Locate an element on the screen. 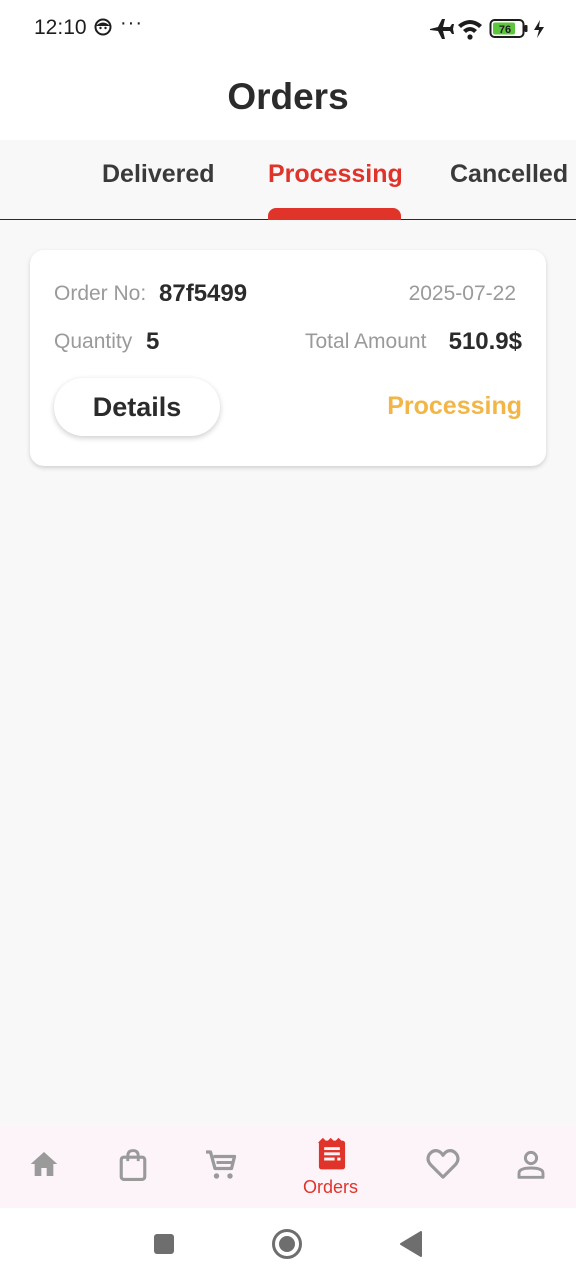  orders-icon is located at coordinates (332, 1154).